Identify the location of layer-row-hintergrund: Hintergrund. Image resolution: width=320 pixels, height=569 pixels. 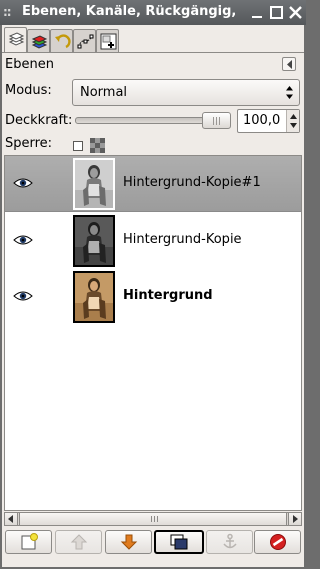
(153, 297).